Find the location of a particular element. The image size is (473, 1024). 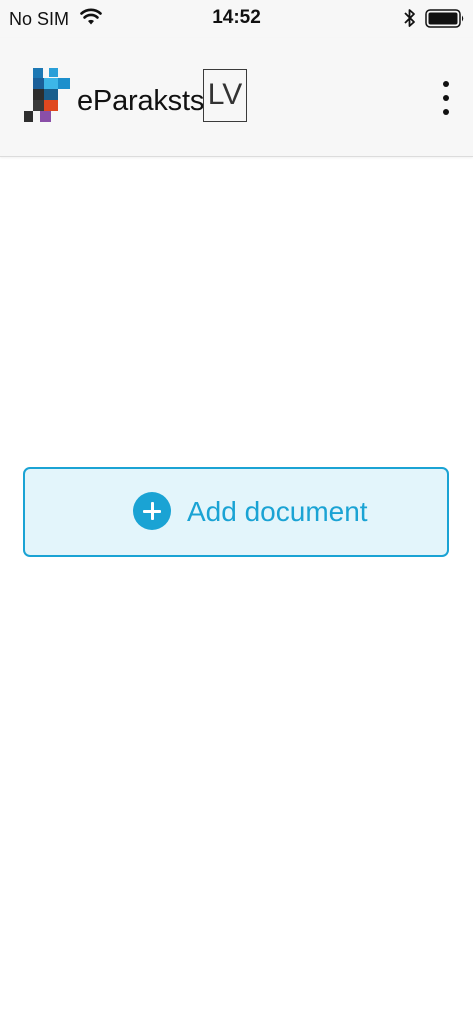

brand-name: eParaksts is located at coordinates (141, 101).